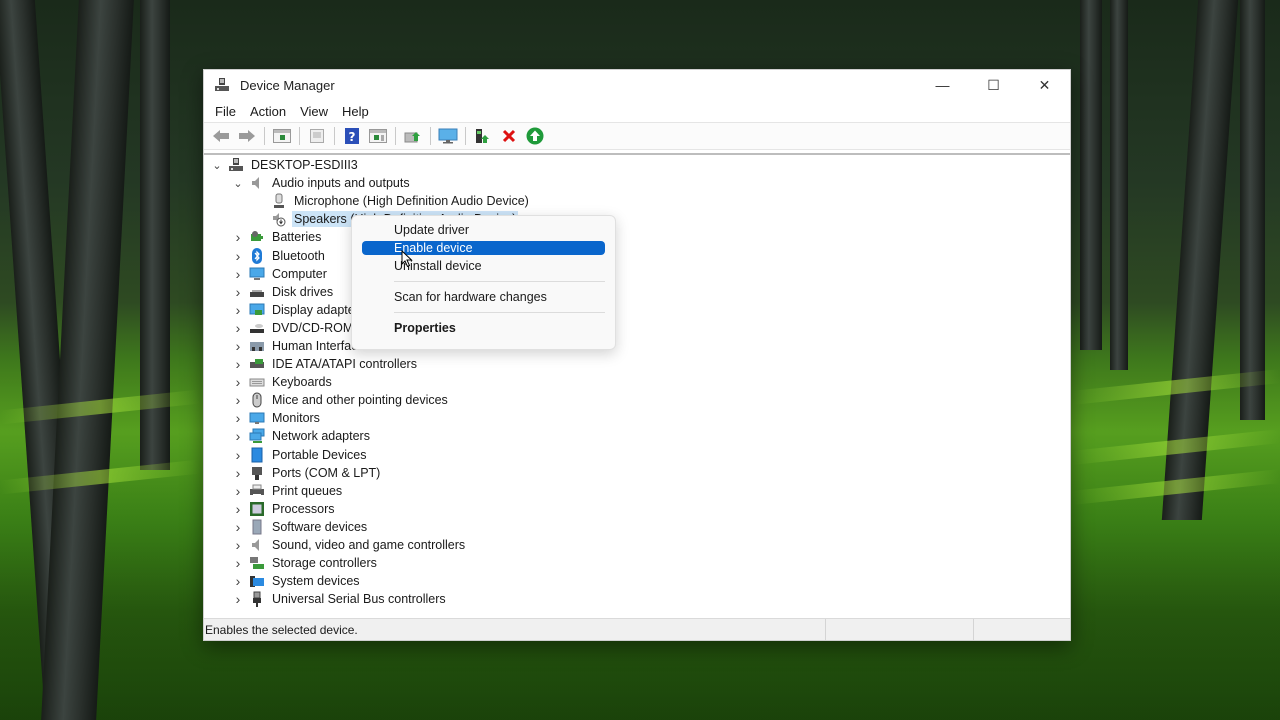 The width and height of the screenshot is (1280, 720). What do you see at coordinates (483, 136) in the screenshot?
I see `add-legacy-hardware-button` at bounding box center [483, 136].